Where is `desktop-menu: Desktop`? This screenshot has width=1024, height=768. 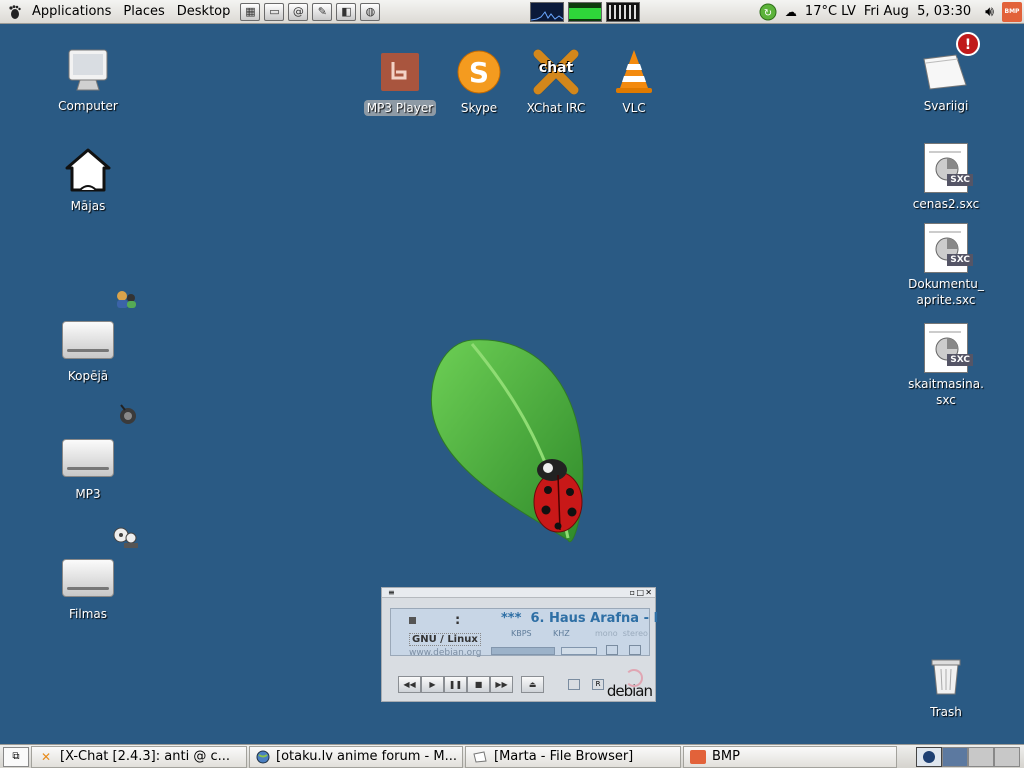 desktop-menu: Desktop is located at coordinates (204, 12).